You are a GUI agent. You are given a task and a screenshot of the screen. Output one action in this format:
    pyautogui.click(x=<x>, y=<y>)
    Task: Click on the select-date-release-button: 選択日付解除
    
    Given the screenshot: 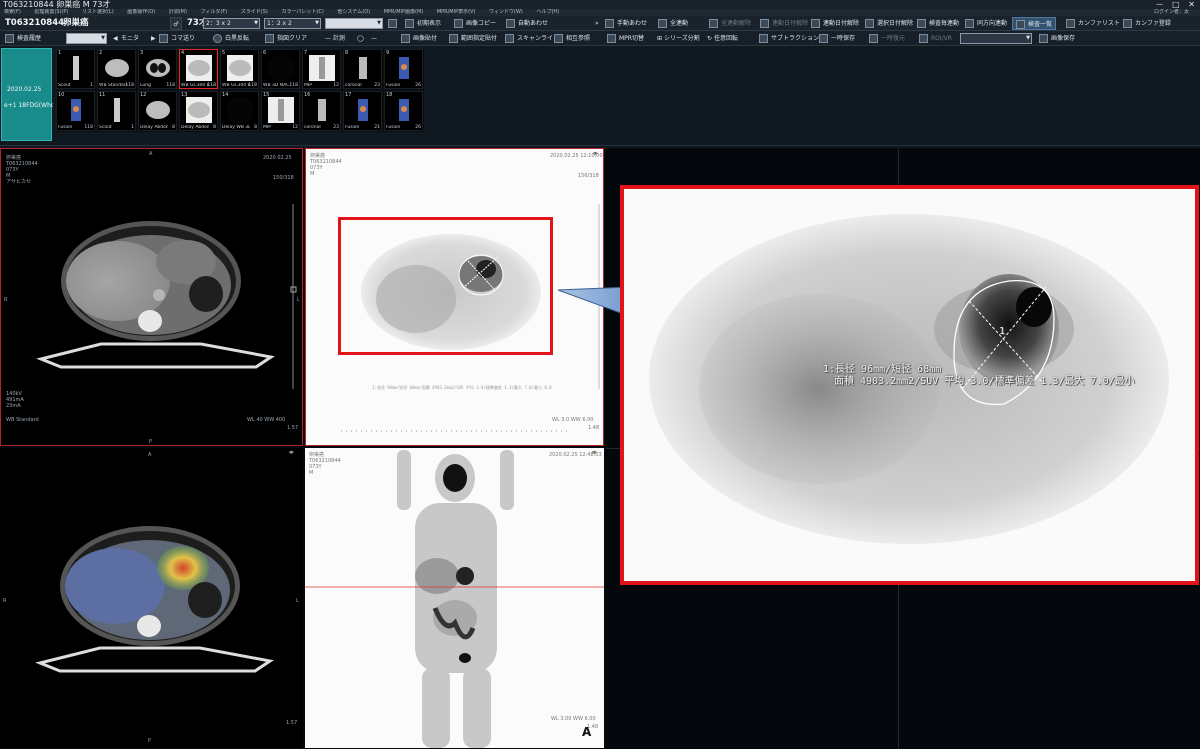 What is the action you would take?
    pyautogui.click(x=889, y=23)
    